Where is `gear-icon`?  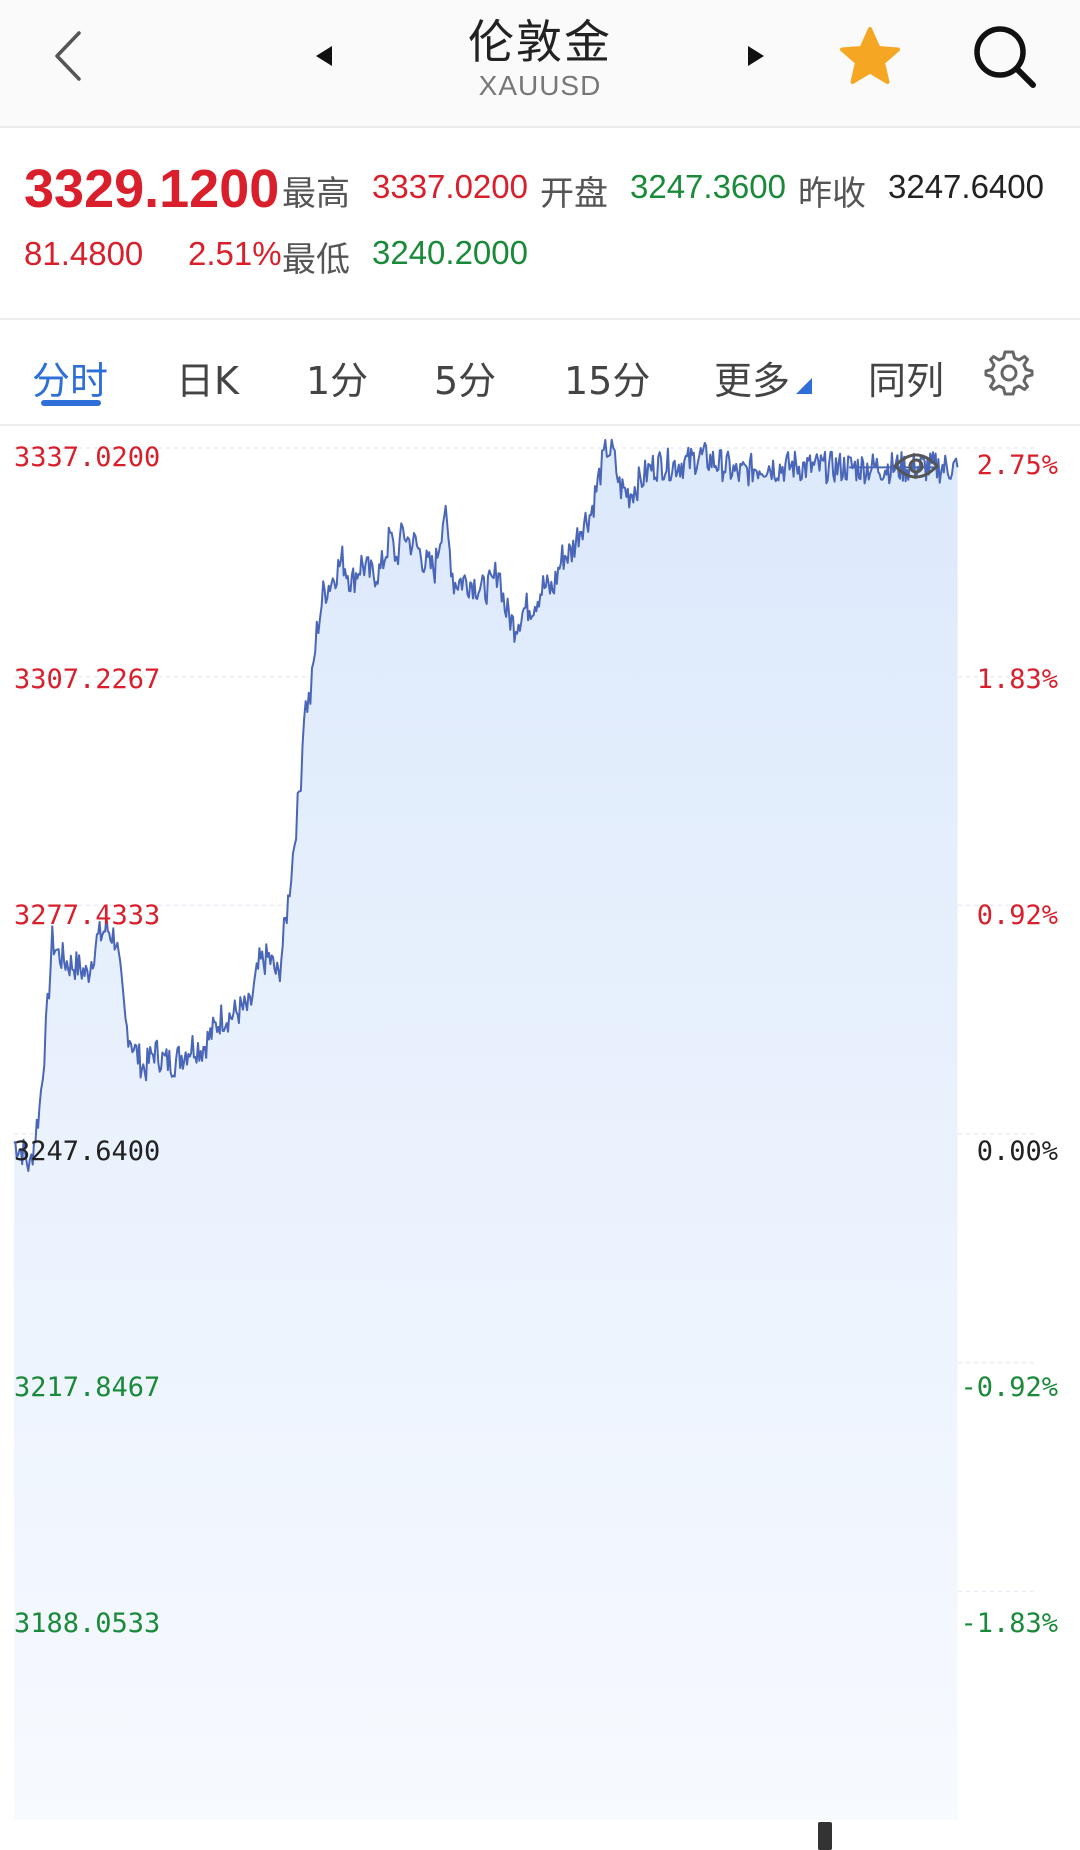 gear-icon is located at coordinates (1009, 373).